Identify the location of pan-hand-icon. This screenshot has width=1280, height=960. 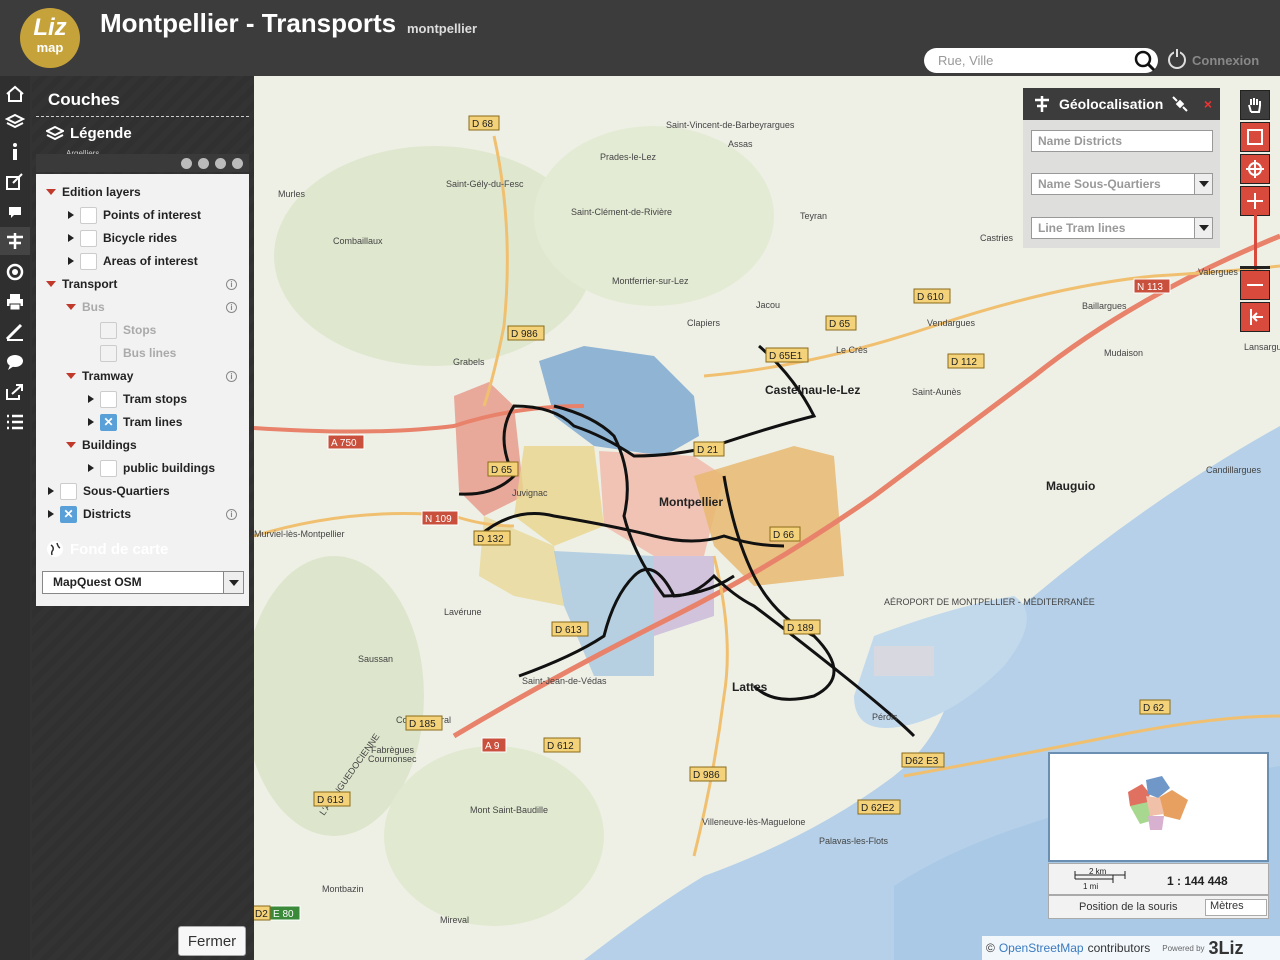
(1255, 105).